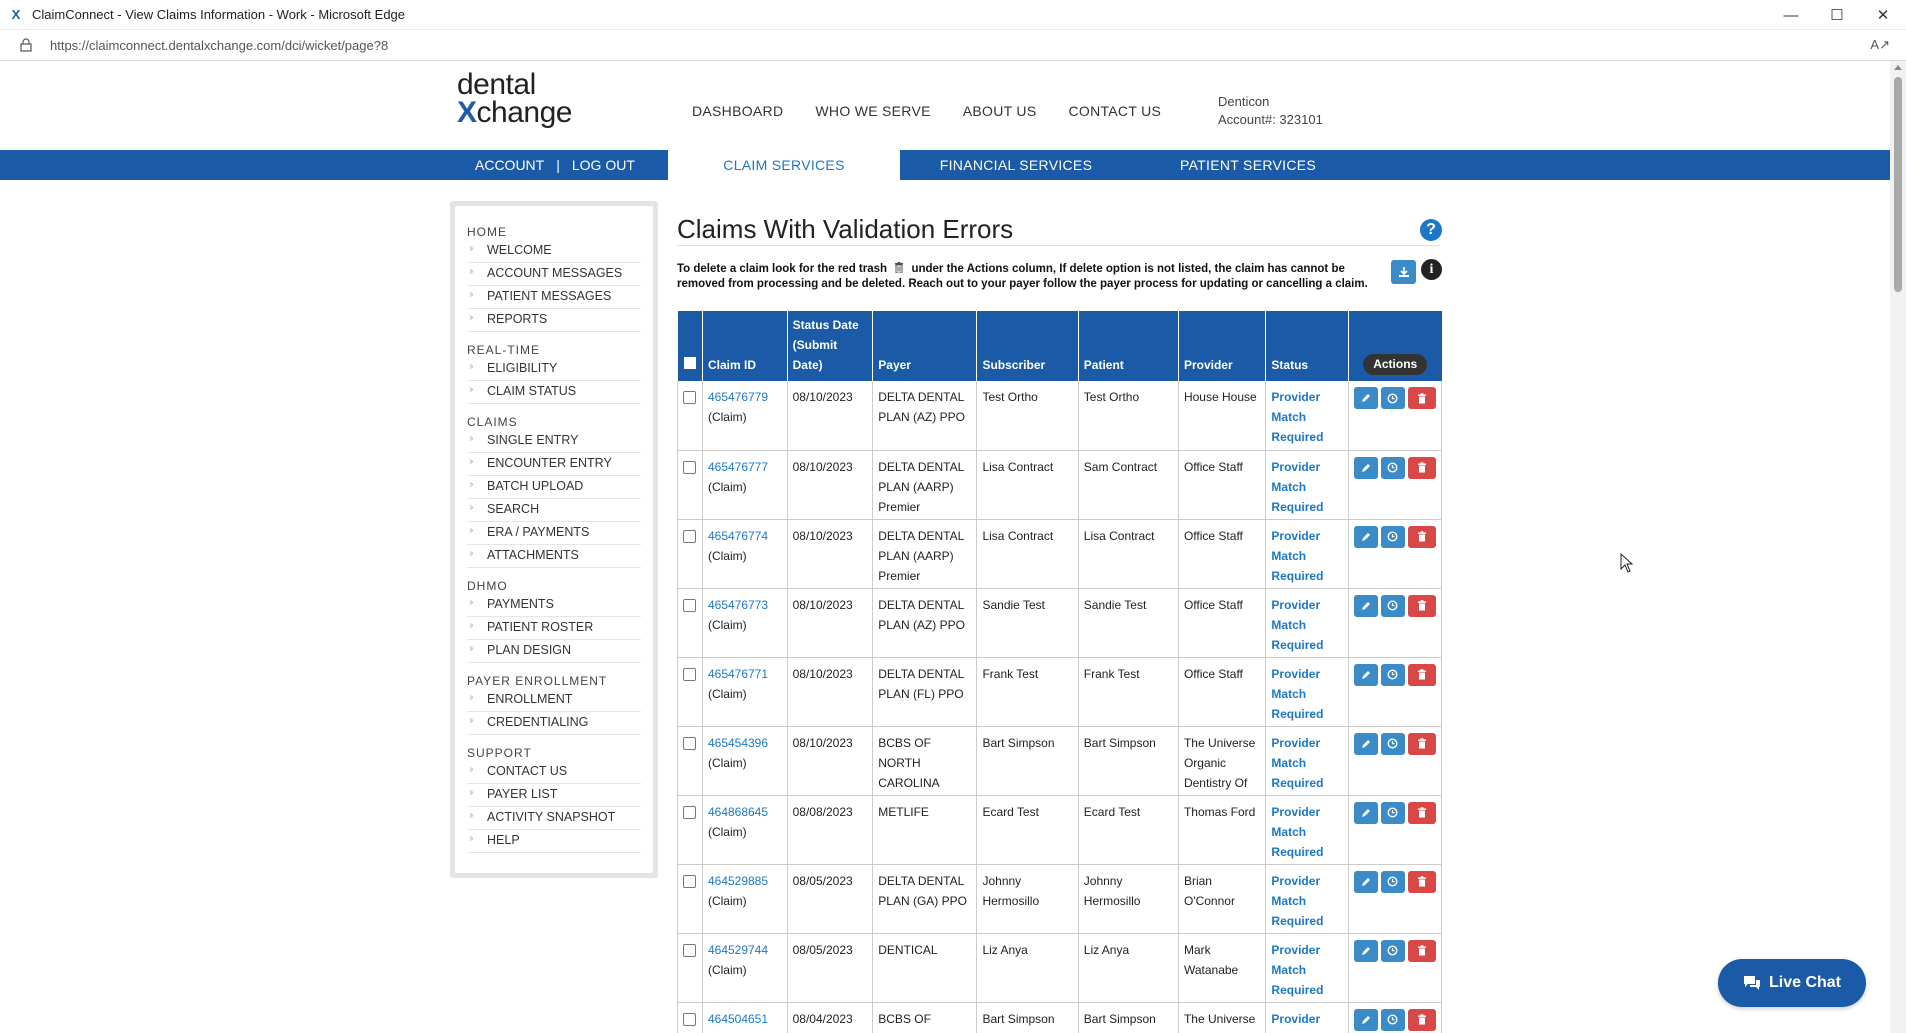 The height and width of the screenshot is (1033, 1906). What do you see at coordinates (1128, 346) in the screenshot?
I see `col-patient: Patient` at bounding box center [1128, 346].